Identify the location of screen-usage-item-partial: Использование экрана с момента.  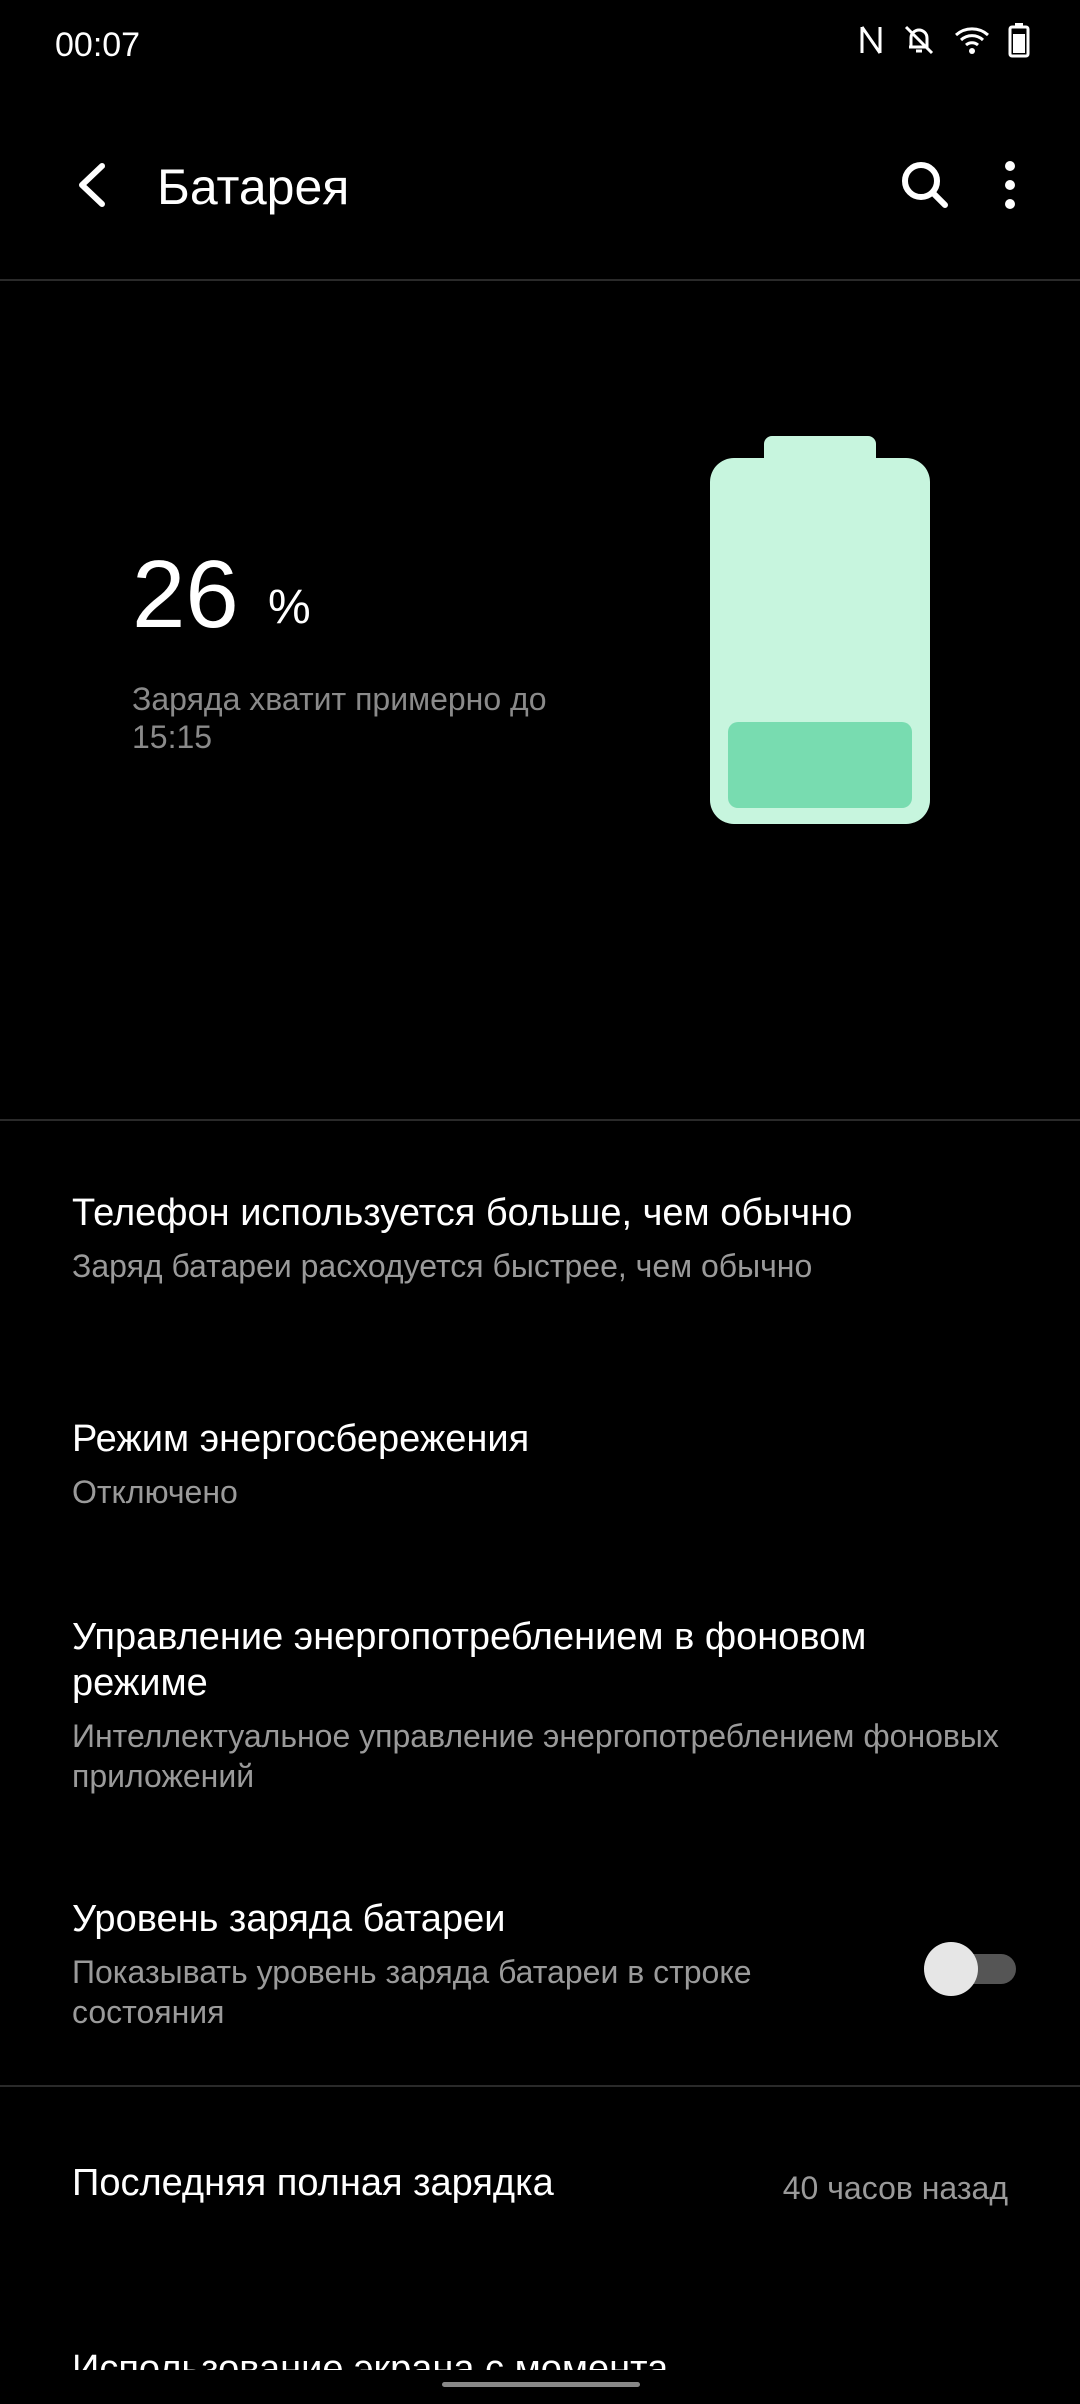
(370, 2359).